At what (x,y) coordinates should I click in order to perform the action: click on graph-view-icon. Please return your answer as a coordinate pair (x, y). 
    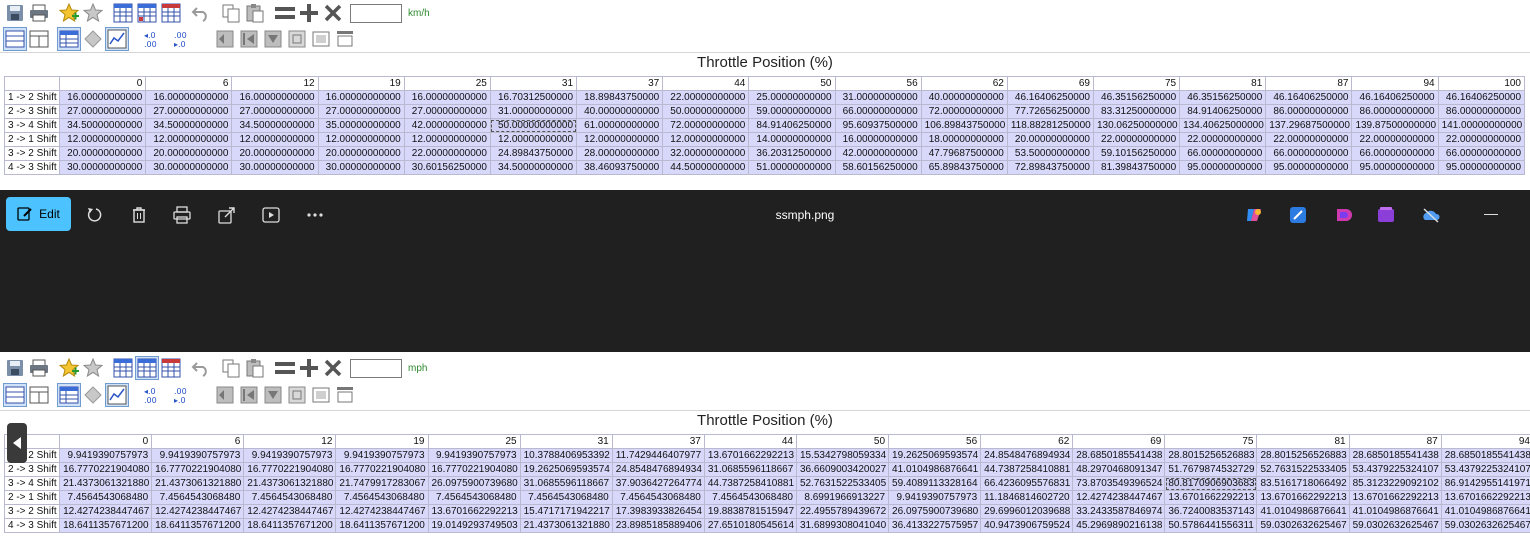
    Looking at the image, I should click on (117, 39).